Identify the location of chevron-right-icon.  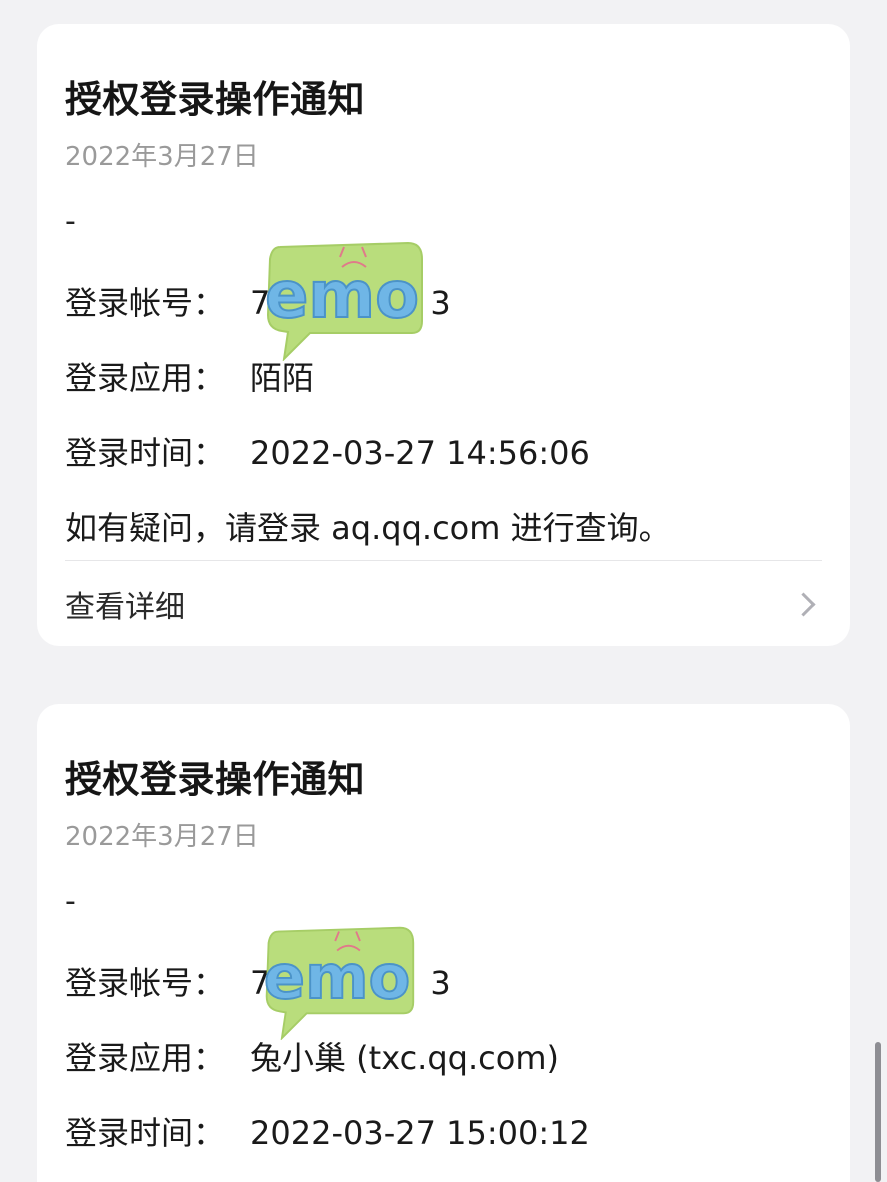
(803, 604).